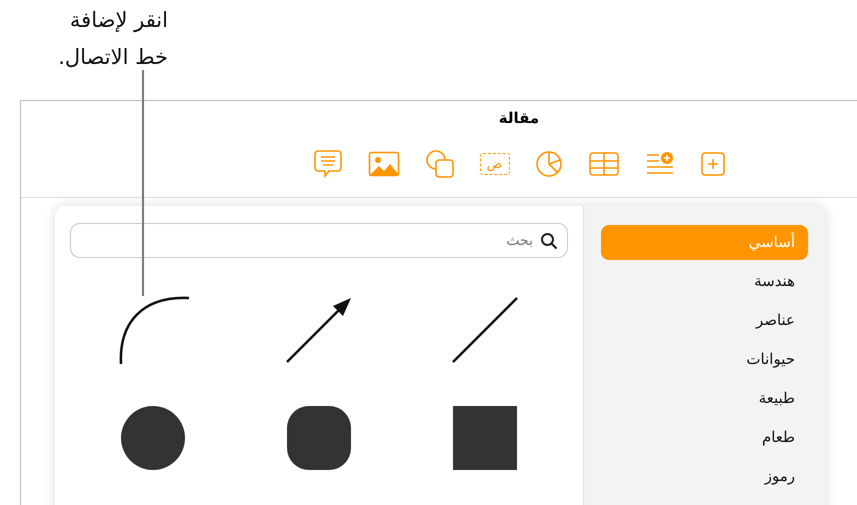 Image resolution: width=857 pixels, height=505 pixels. Describe the element at coordinates (519, 118) in the screenshot. I see `window-title: مقالة` at that location.